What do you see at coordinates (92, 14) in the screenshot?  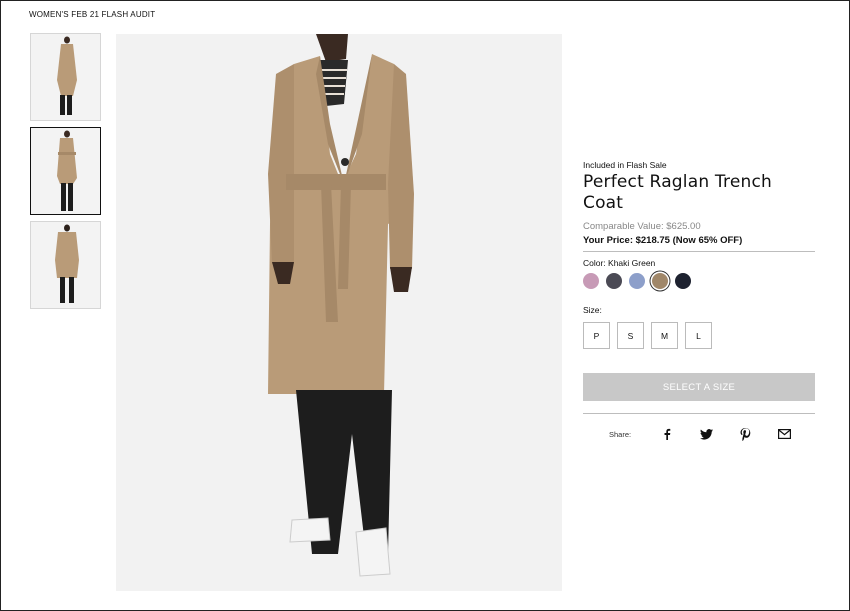 I see `breadcrumb: WOMEN'S FEB 21 FLASH AUDIT` at bounding box center [92, 14].